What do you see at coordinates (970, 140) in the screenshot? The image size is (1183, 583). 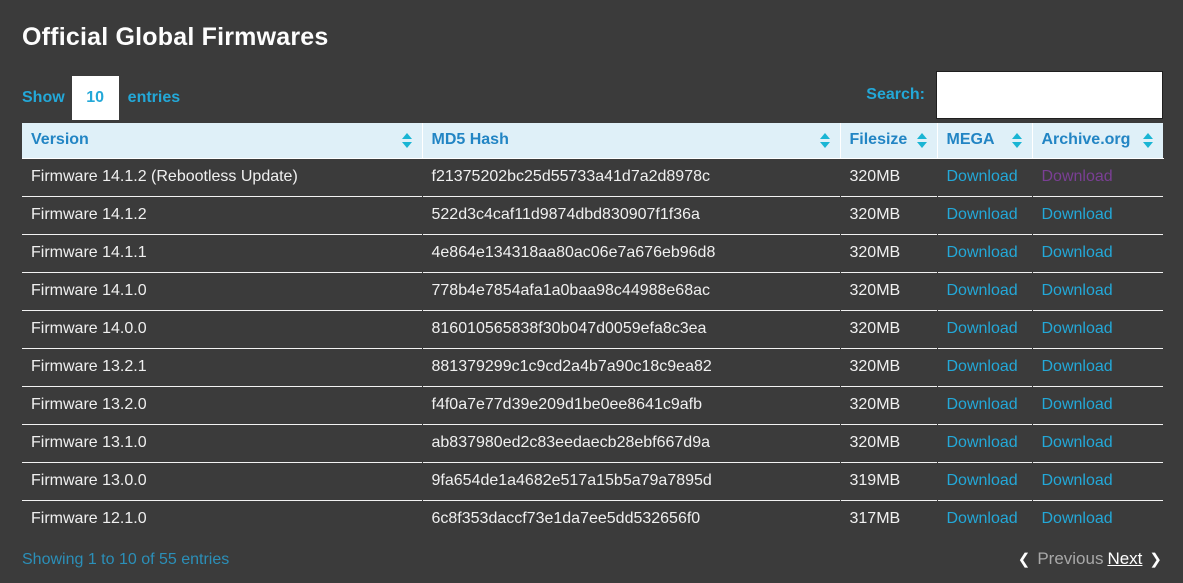 I see `column-header-mega-label: MEGA` at bounding box center [970, 140].